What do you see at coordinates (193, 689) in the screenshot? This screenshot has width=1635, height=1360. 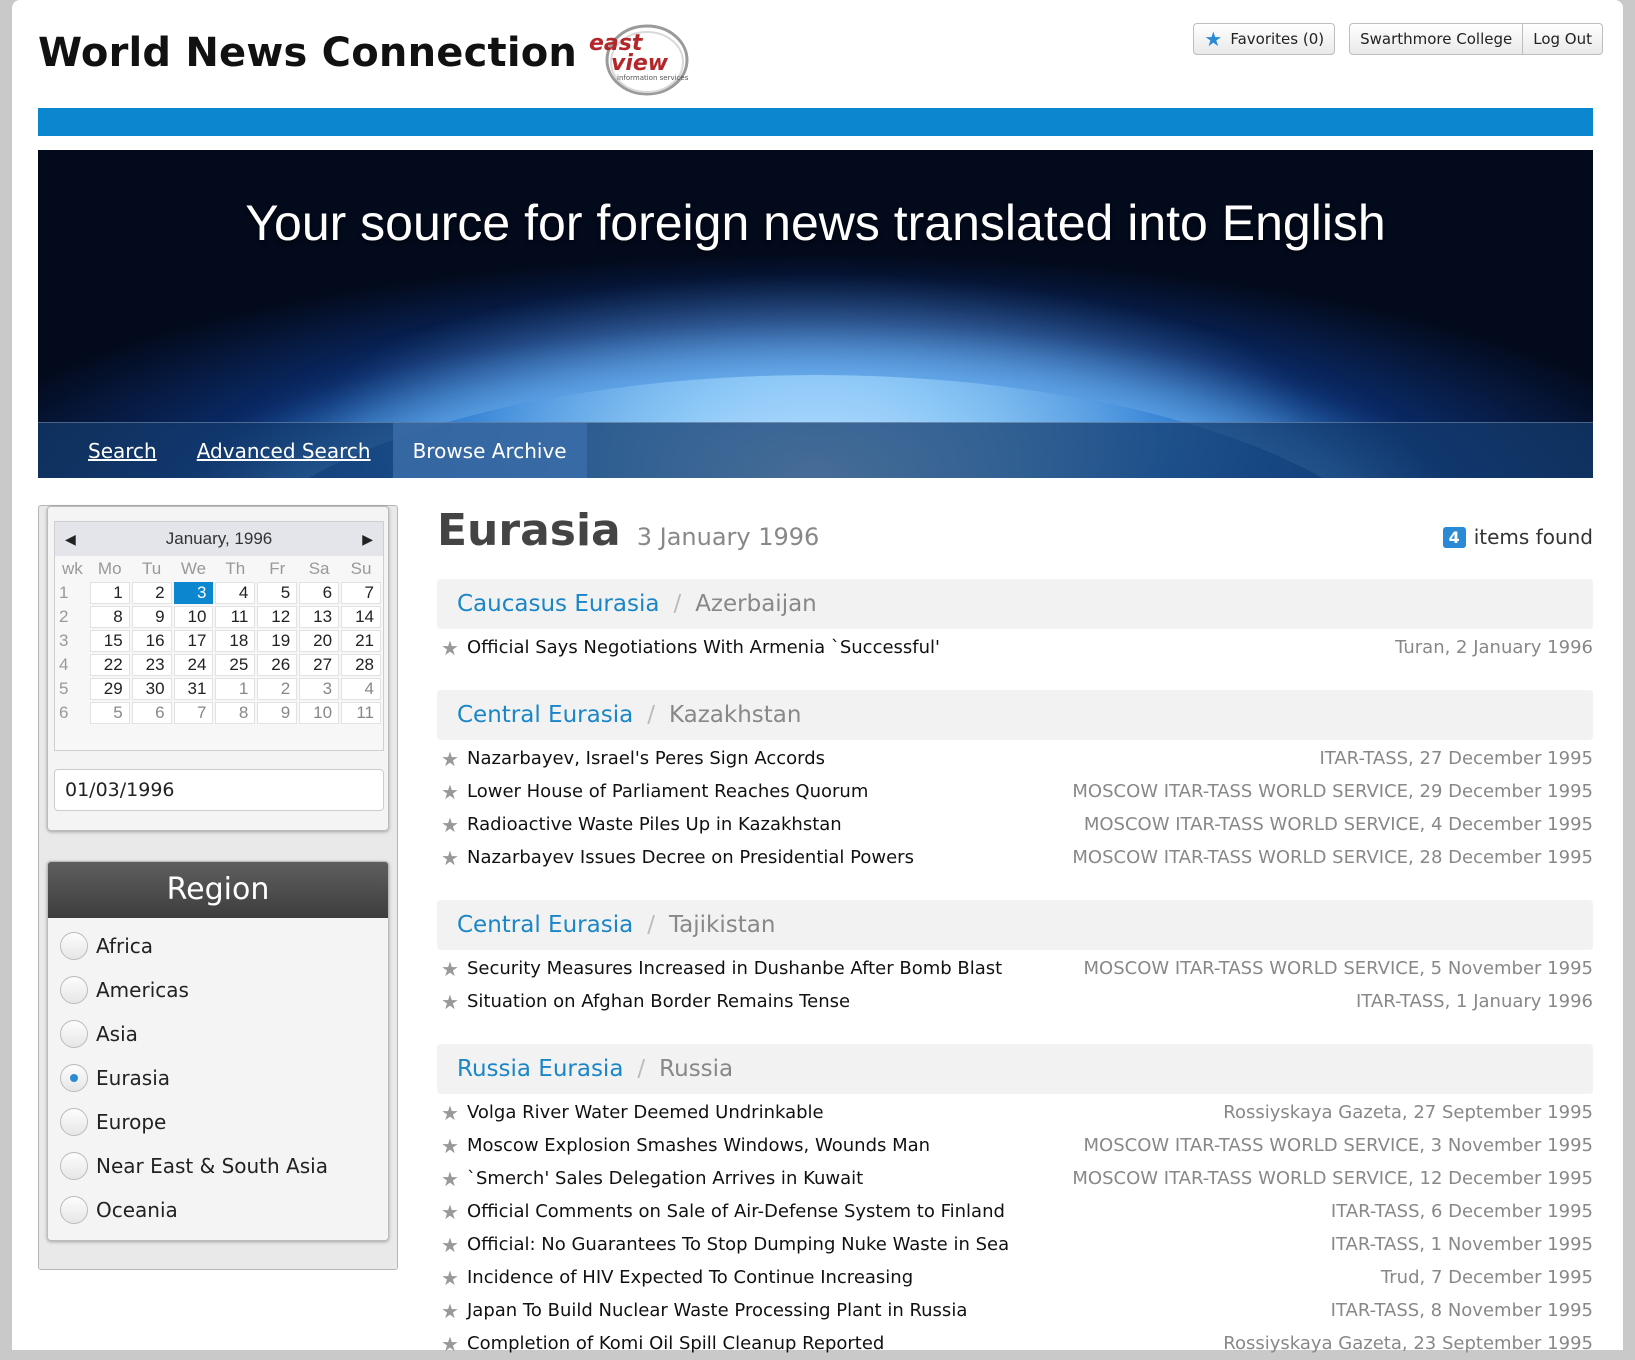 I see `calendar-day: 31` at bounding box center [193, 689].